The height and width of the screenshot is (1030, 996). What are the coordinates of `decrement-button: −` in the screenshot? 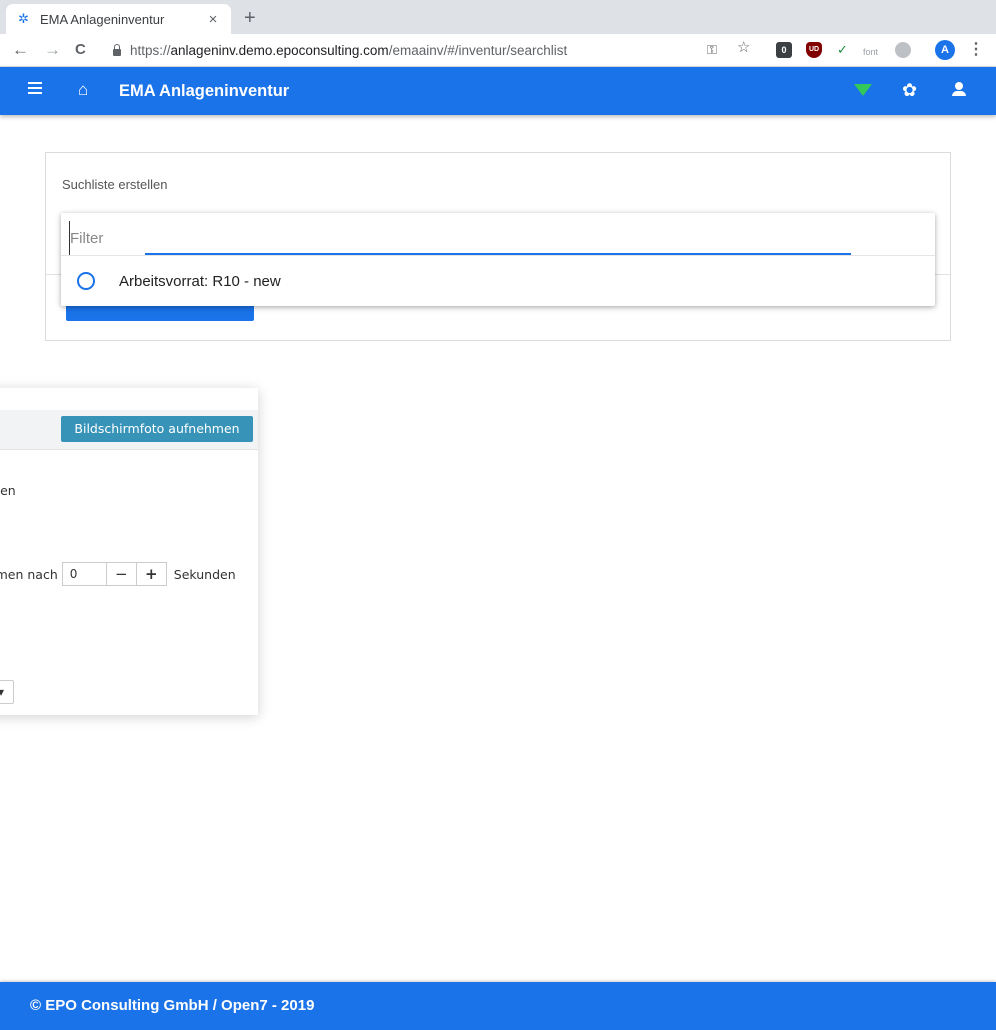 It's located at (121, 574).